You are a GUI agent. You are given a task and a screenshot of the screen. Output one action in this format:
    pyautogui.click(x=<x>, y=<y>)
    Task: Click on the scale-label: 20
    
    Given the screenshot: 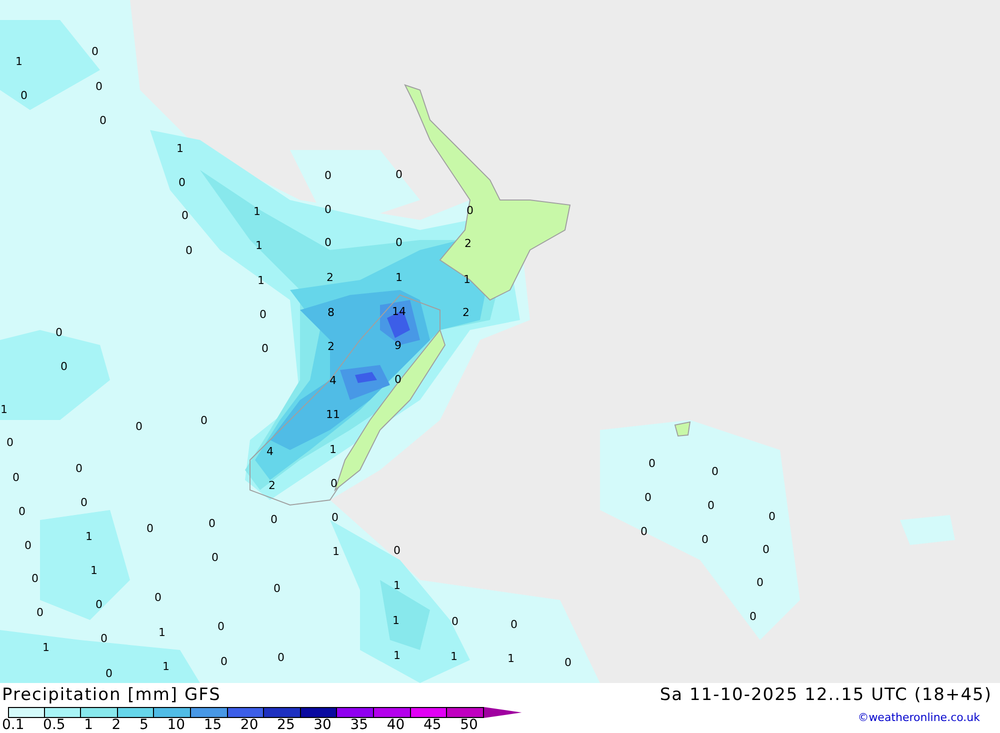 What is the action you would take?
    pyautogui.click(x=249, y=725)
    